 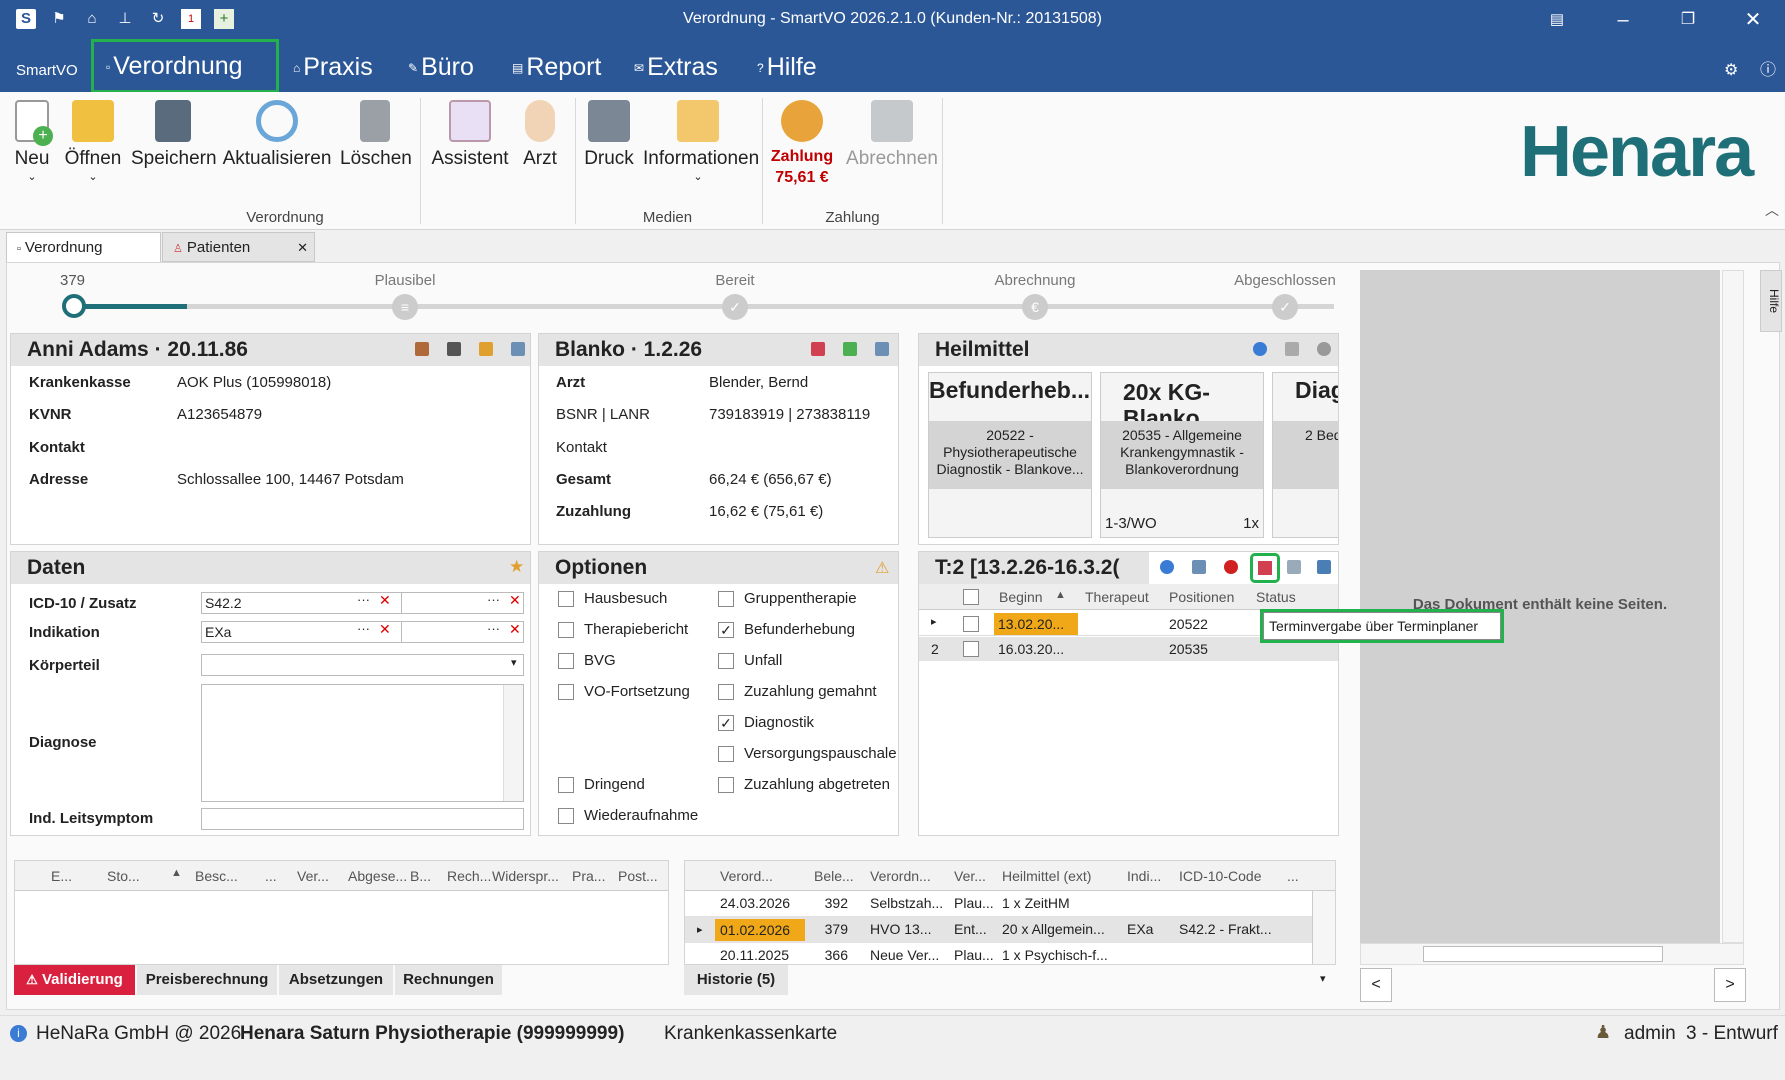 What do you see at coordinates (422, 349) in the screenshot?
I see `card-icon` at bounding box center [422, 349].